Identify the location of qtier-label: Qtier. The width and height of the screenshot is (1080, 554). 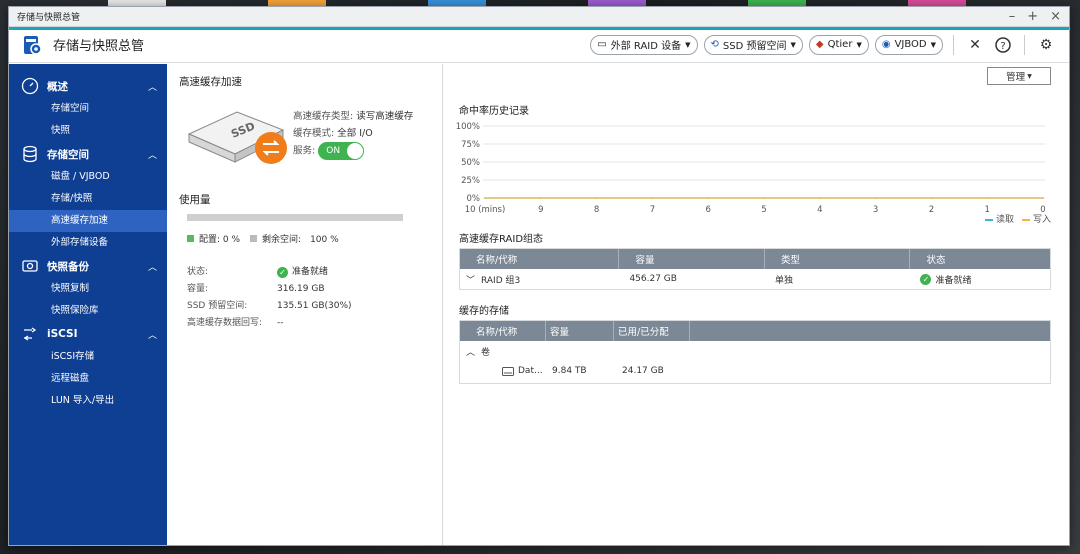
(840, 44).